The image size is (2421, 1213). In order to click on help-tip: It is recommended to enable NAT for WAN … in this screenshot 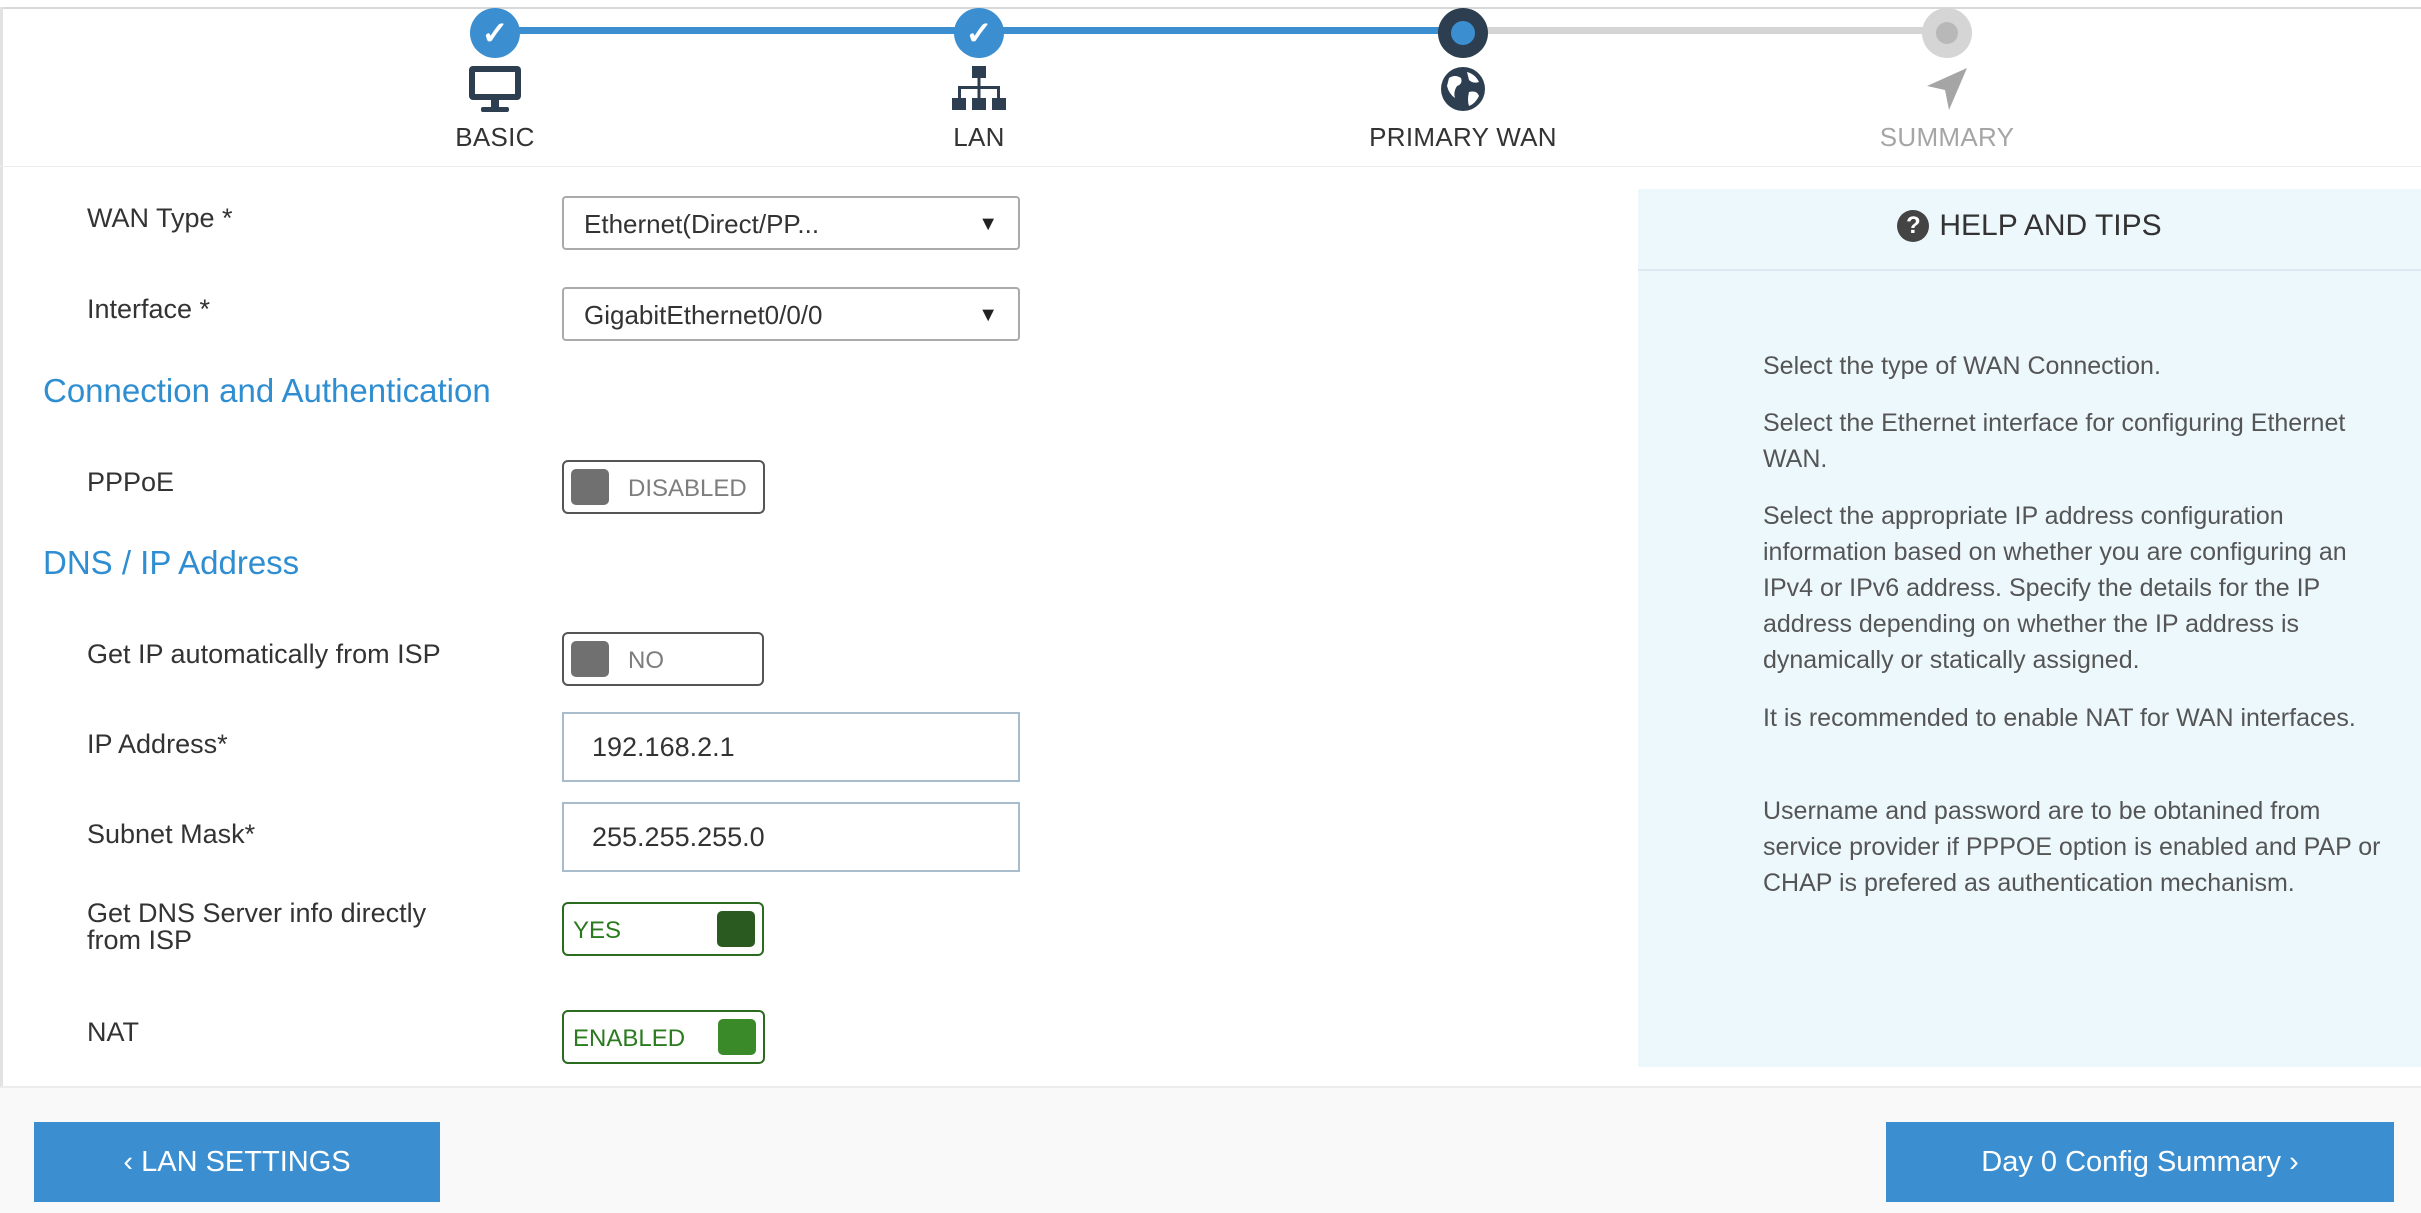, I will do `click(2059, 718)`.